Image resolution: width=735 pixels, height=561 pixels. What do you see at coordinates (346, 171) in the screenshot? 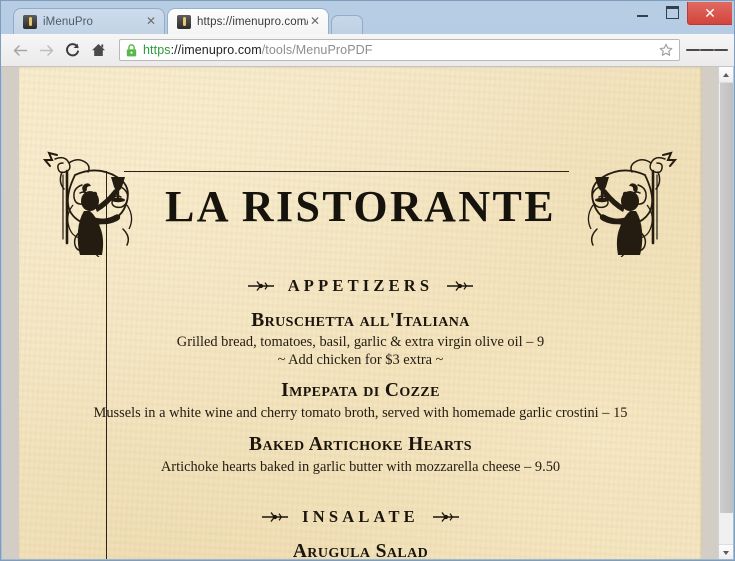
I see `menu-border-top-rule` at bounding box center [346, 171].